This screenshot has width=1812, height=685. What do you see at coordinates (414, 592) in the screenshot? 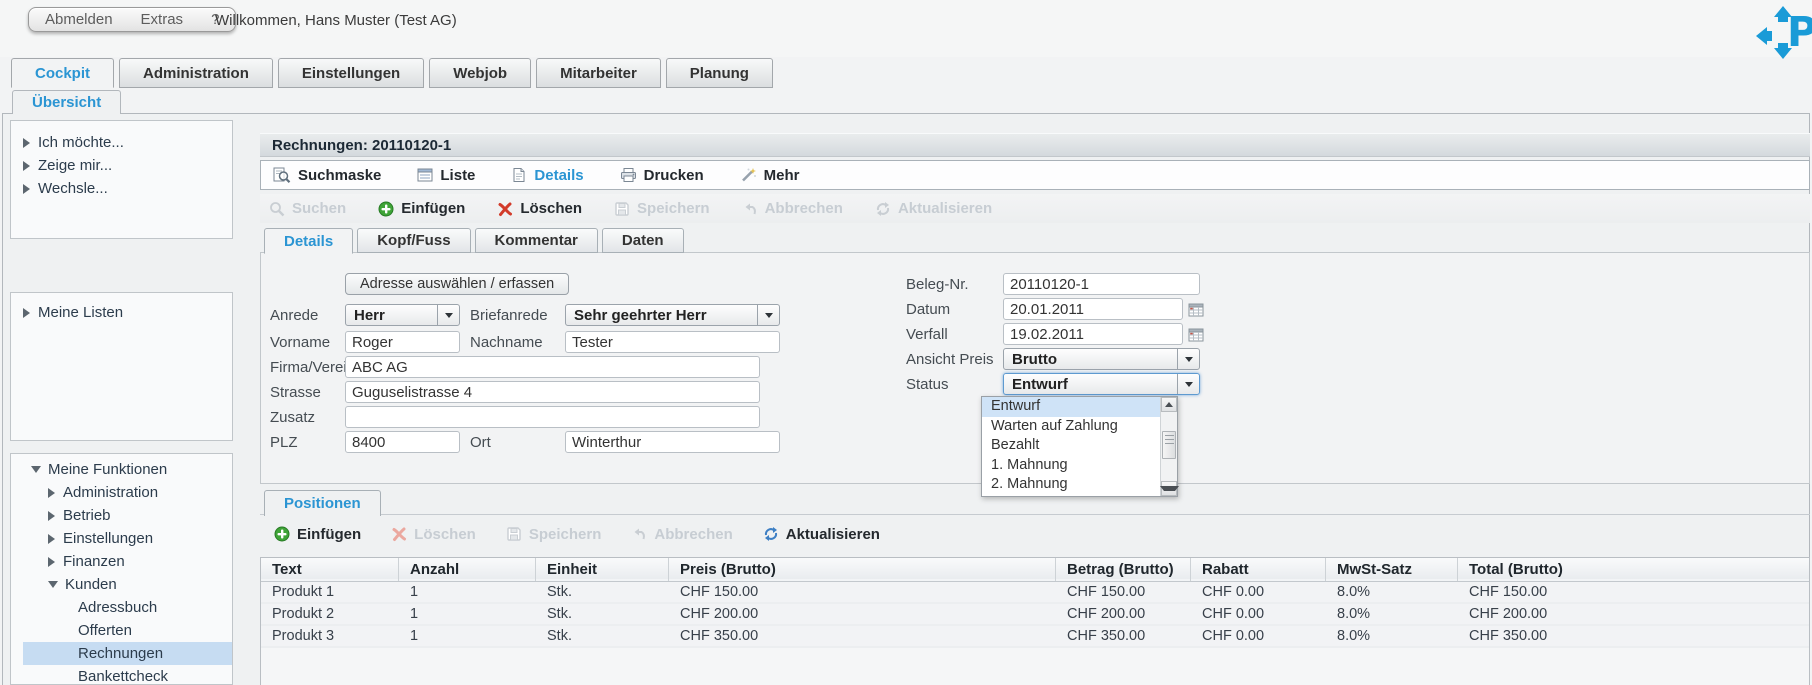
I see `cell-anzahl: 1` at bounding box center [414, 592].